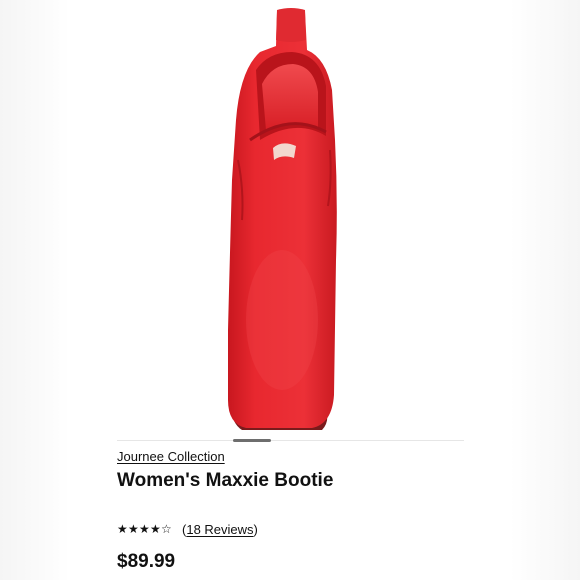 The width and height of the screenshot is (580, 580). I want to click on product-title: Women's Maxxie Bootie, so click(225, 480).